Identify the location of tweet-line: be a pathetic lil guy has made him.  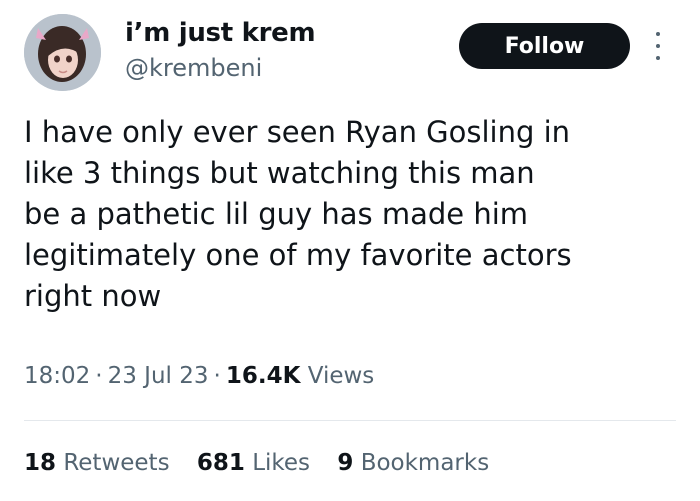
(276, 214).